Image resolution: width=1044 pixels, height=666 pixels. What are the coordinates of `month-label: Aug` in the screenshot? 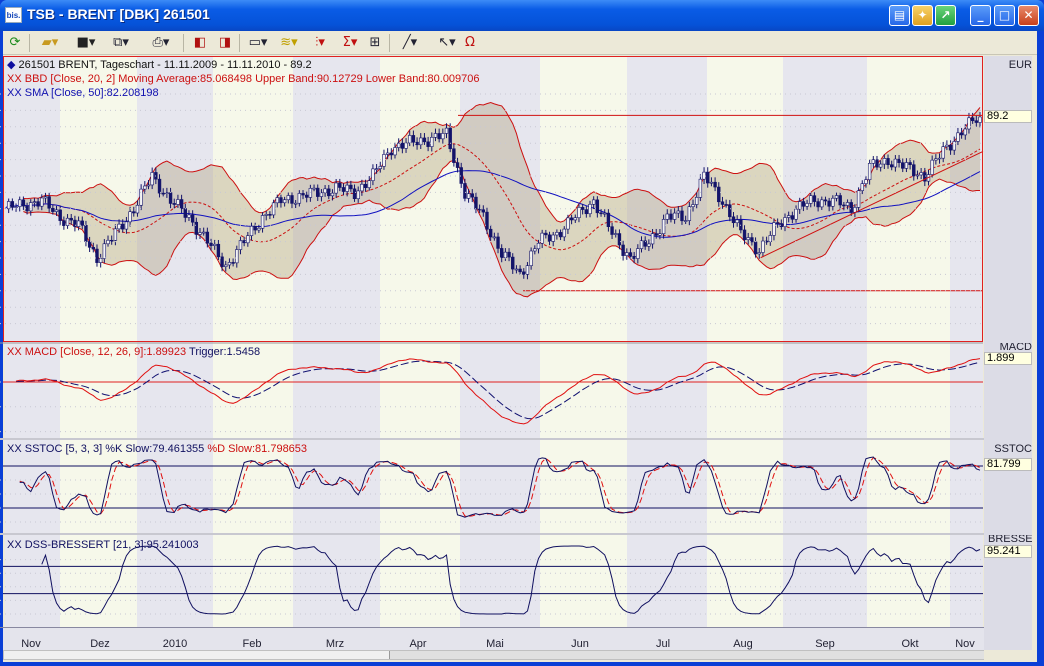 It's located at (743, 644).